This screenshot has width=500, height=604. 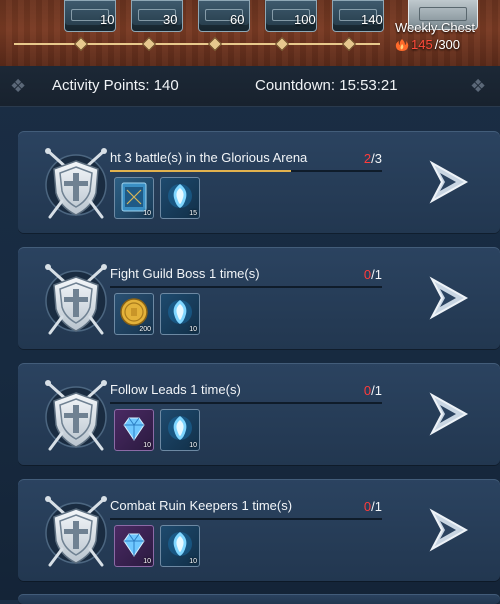 I want to click on task-title: ht 3 battle(s) in the Glorious Arena, so click(x=209, y=157).